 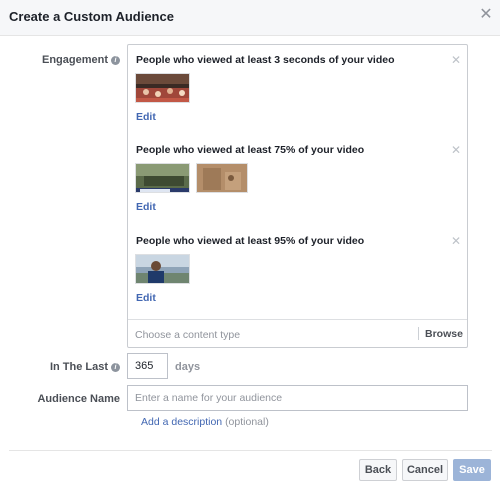 I want to click on in-the-last-label-row: In The Last i, so click(x=63, y=367).